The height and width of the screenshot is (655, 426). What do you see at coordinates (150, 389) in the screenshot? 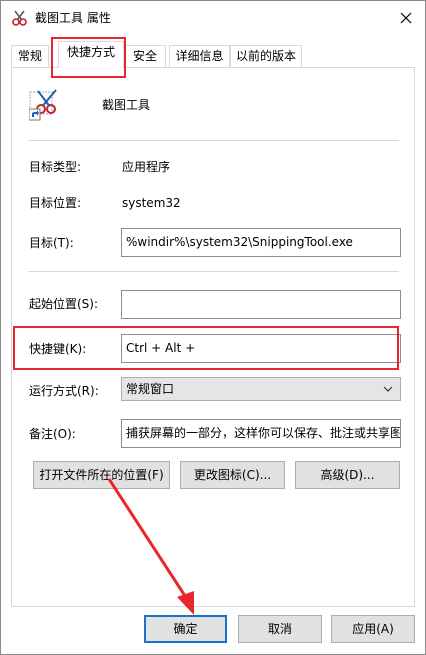
I see `run-select-value: 常规窗口` at bounding box center [150, 389].